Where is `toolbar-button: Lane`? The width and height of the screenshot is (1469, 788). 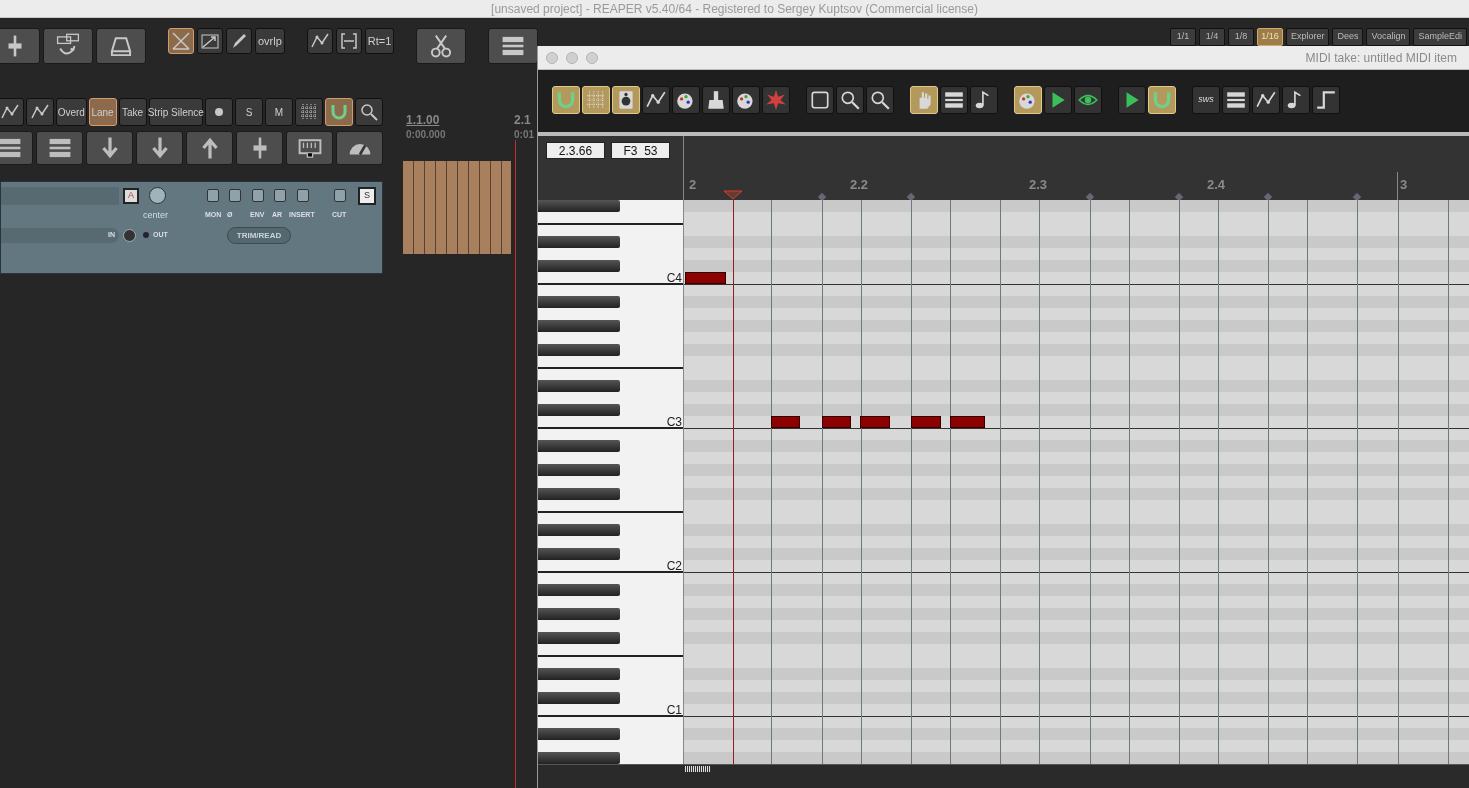 toolbar-button: Lane is located at coordinates (102, 112).